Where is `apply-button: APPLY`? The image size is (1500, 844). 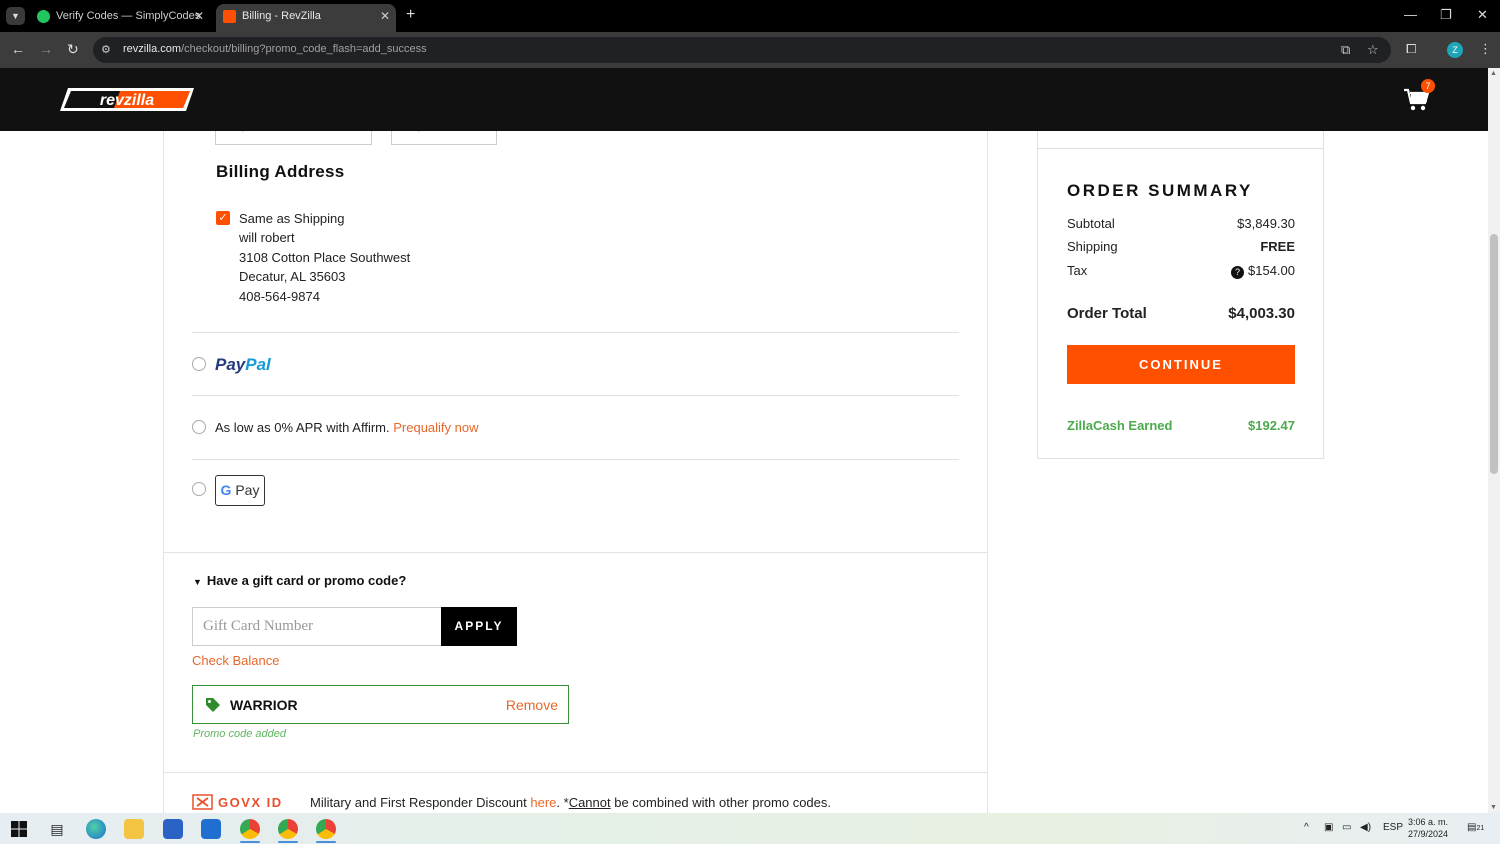 apply-button: APPLY is located at coordinates (479, 626).